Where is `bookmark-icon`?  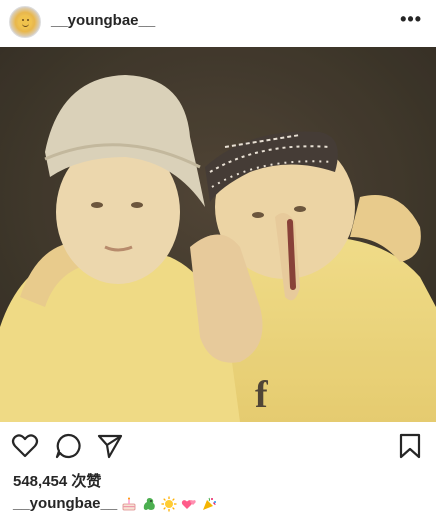
bookmark-icon is located at coordinates (410, 446).